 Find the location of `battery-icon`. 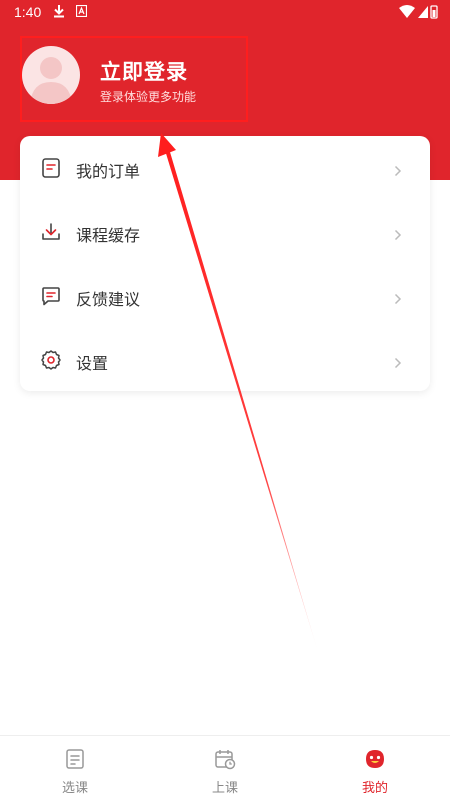

battery-icon is located at coordinates (434, 12).